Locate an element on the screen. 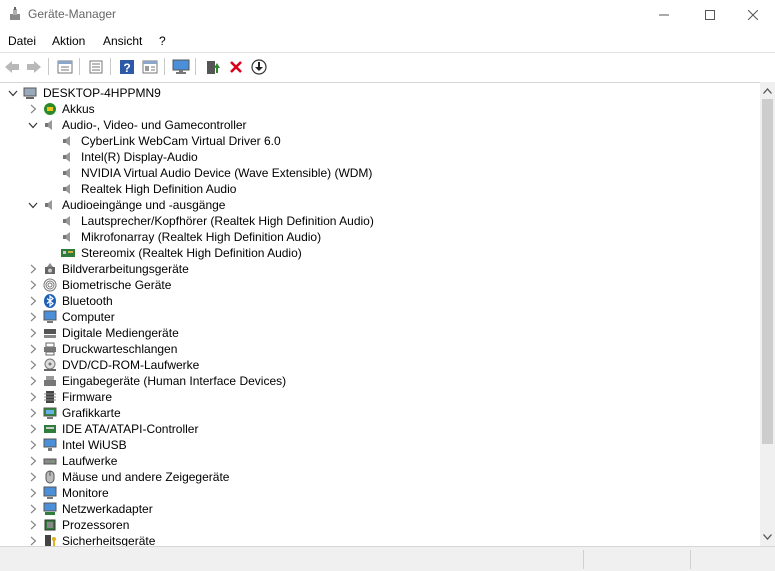  close-icon is located at coordinates (753, 15).